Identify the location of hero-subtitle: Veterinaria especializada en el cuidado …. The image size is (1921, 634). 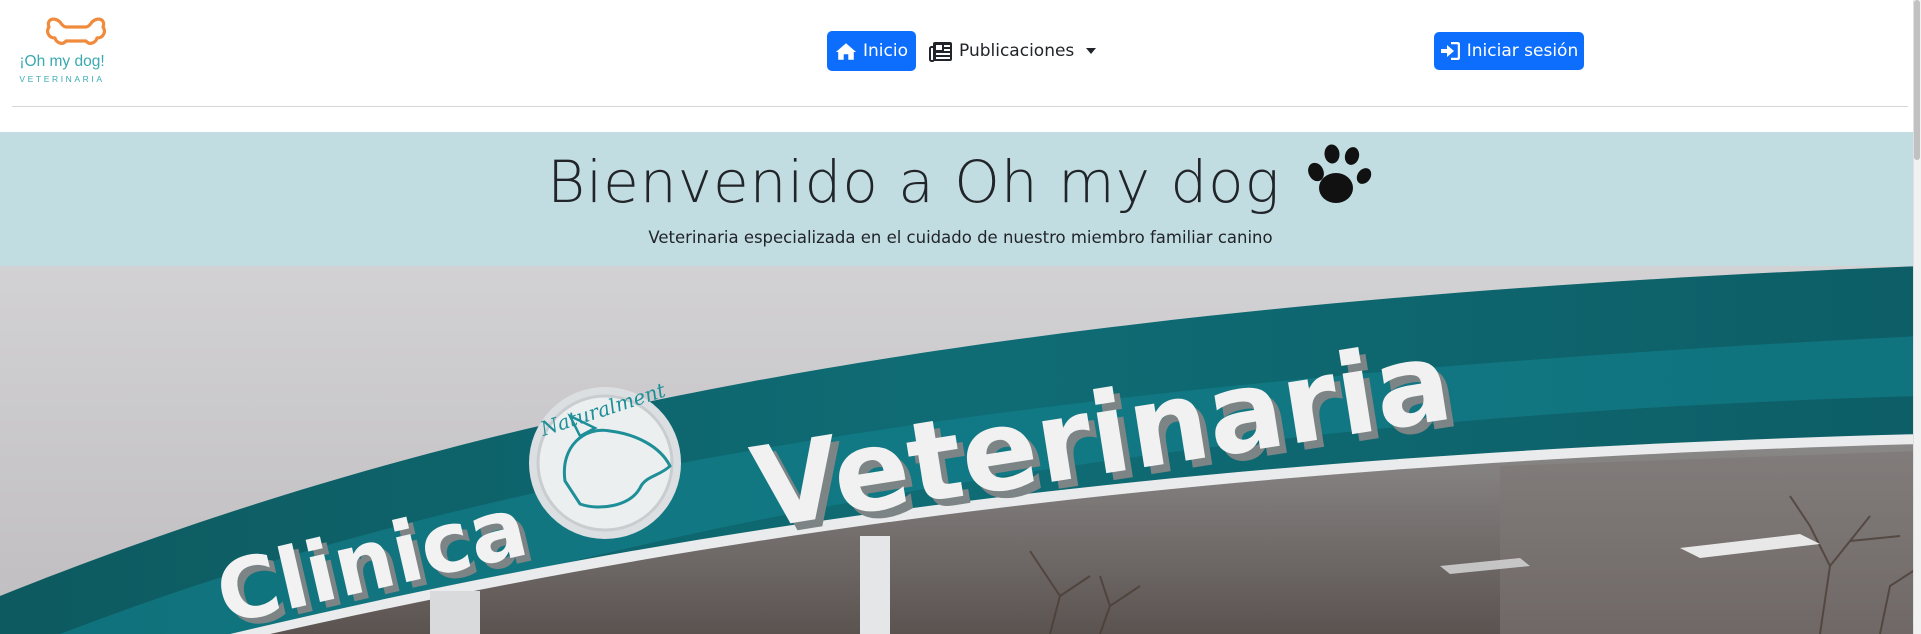
(960, 237).